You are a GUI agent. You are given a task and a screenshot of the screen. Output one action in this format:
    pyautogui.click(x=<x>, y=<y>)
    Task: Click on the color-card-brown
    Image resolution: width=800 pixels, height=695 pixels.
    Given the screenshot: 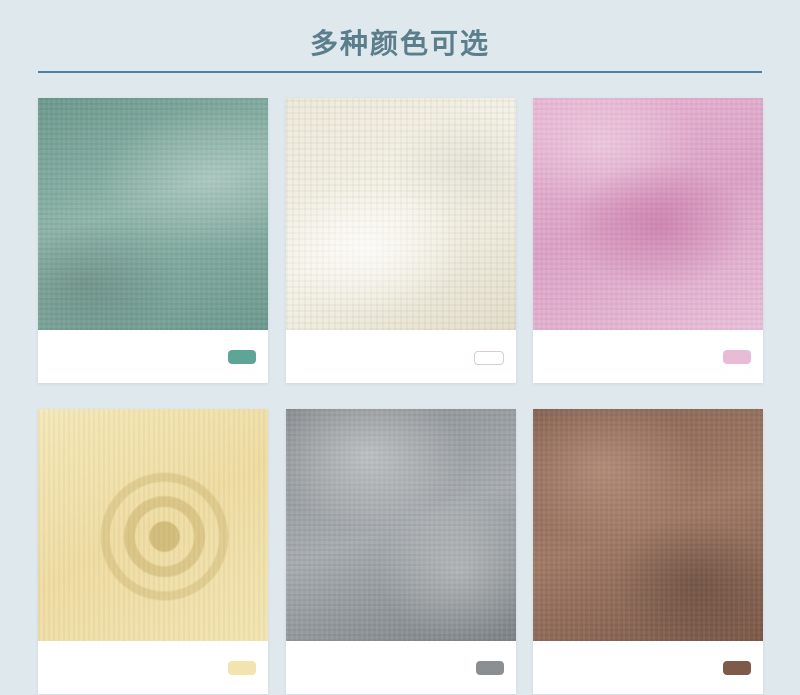 What is the action you would take?
    pyautogui.click(x=648, y=551)
    